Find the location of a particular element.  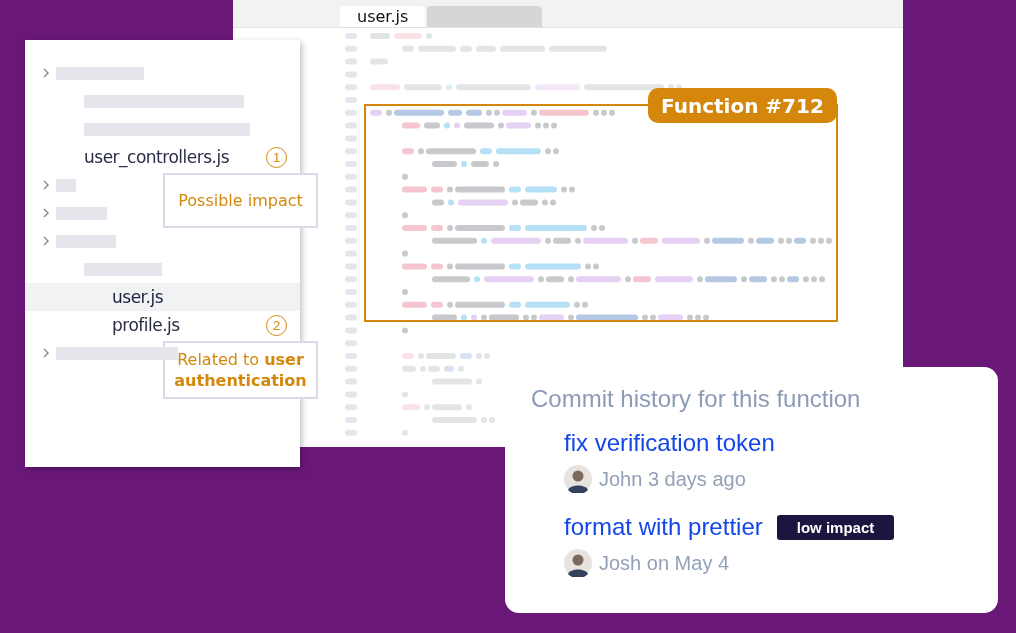

number-marker: 2 is located at coordinates (276, 325).